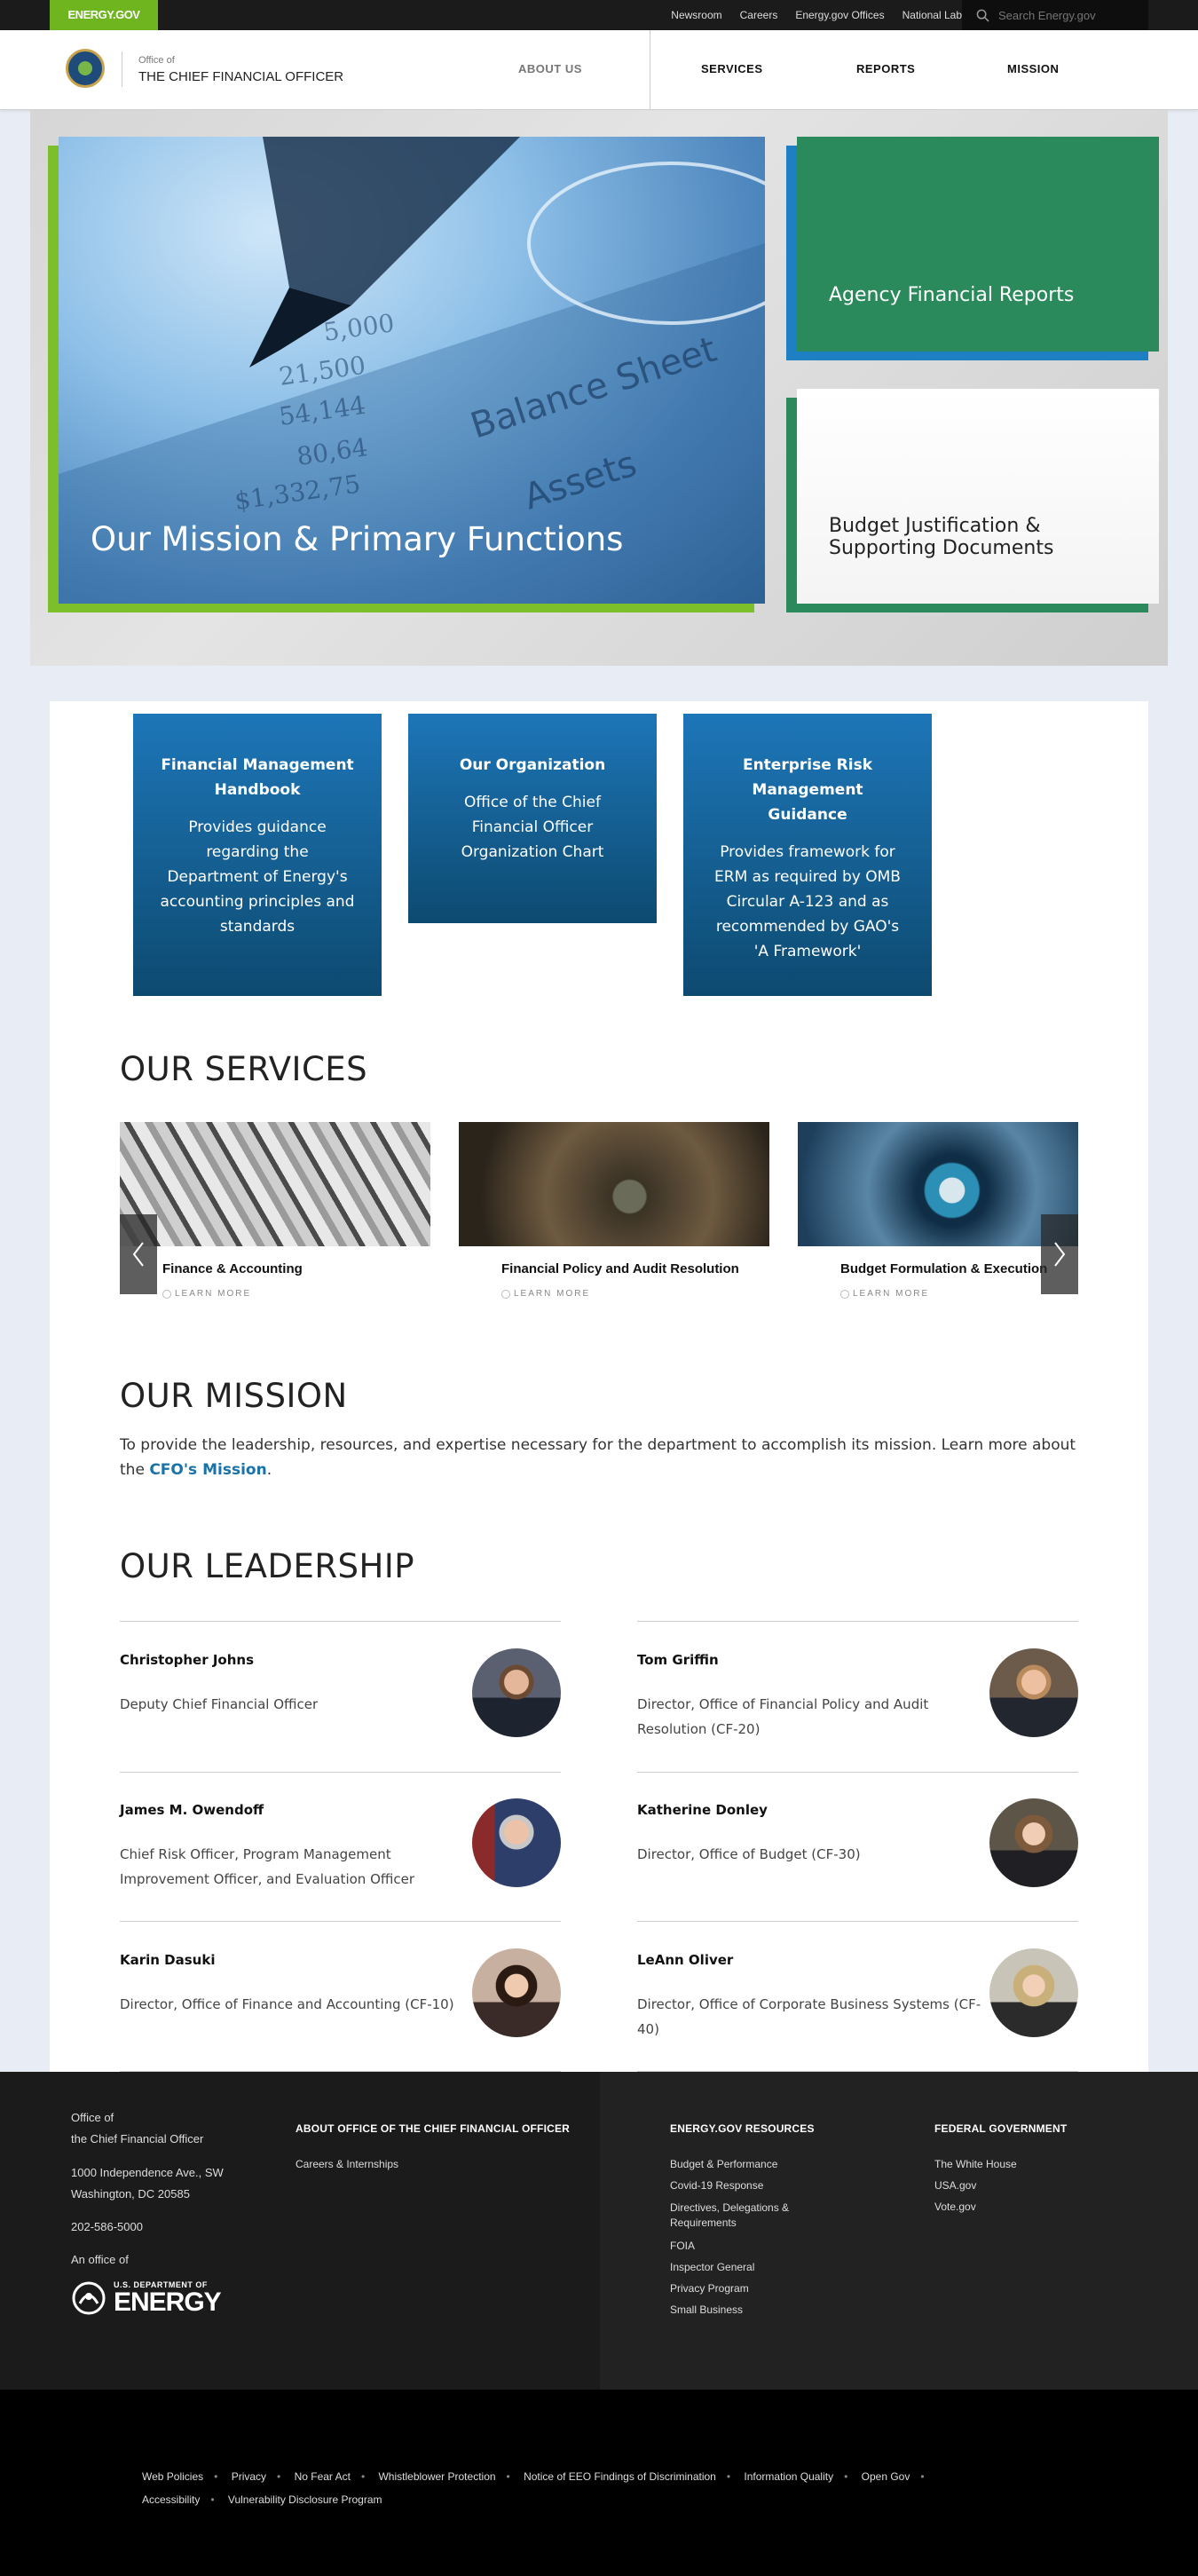 This screenshot has height=2576, width=1198. Describe the element at coordinates (788, 2476) in the screenshot. I see `bottom-link: Information Quality` at that location.